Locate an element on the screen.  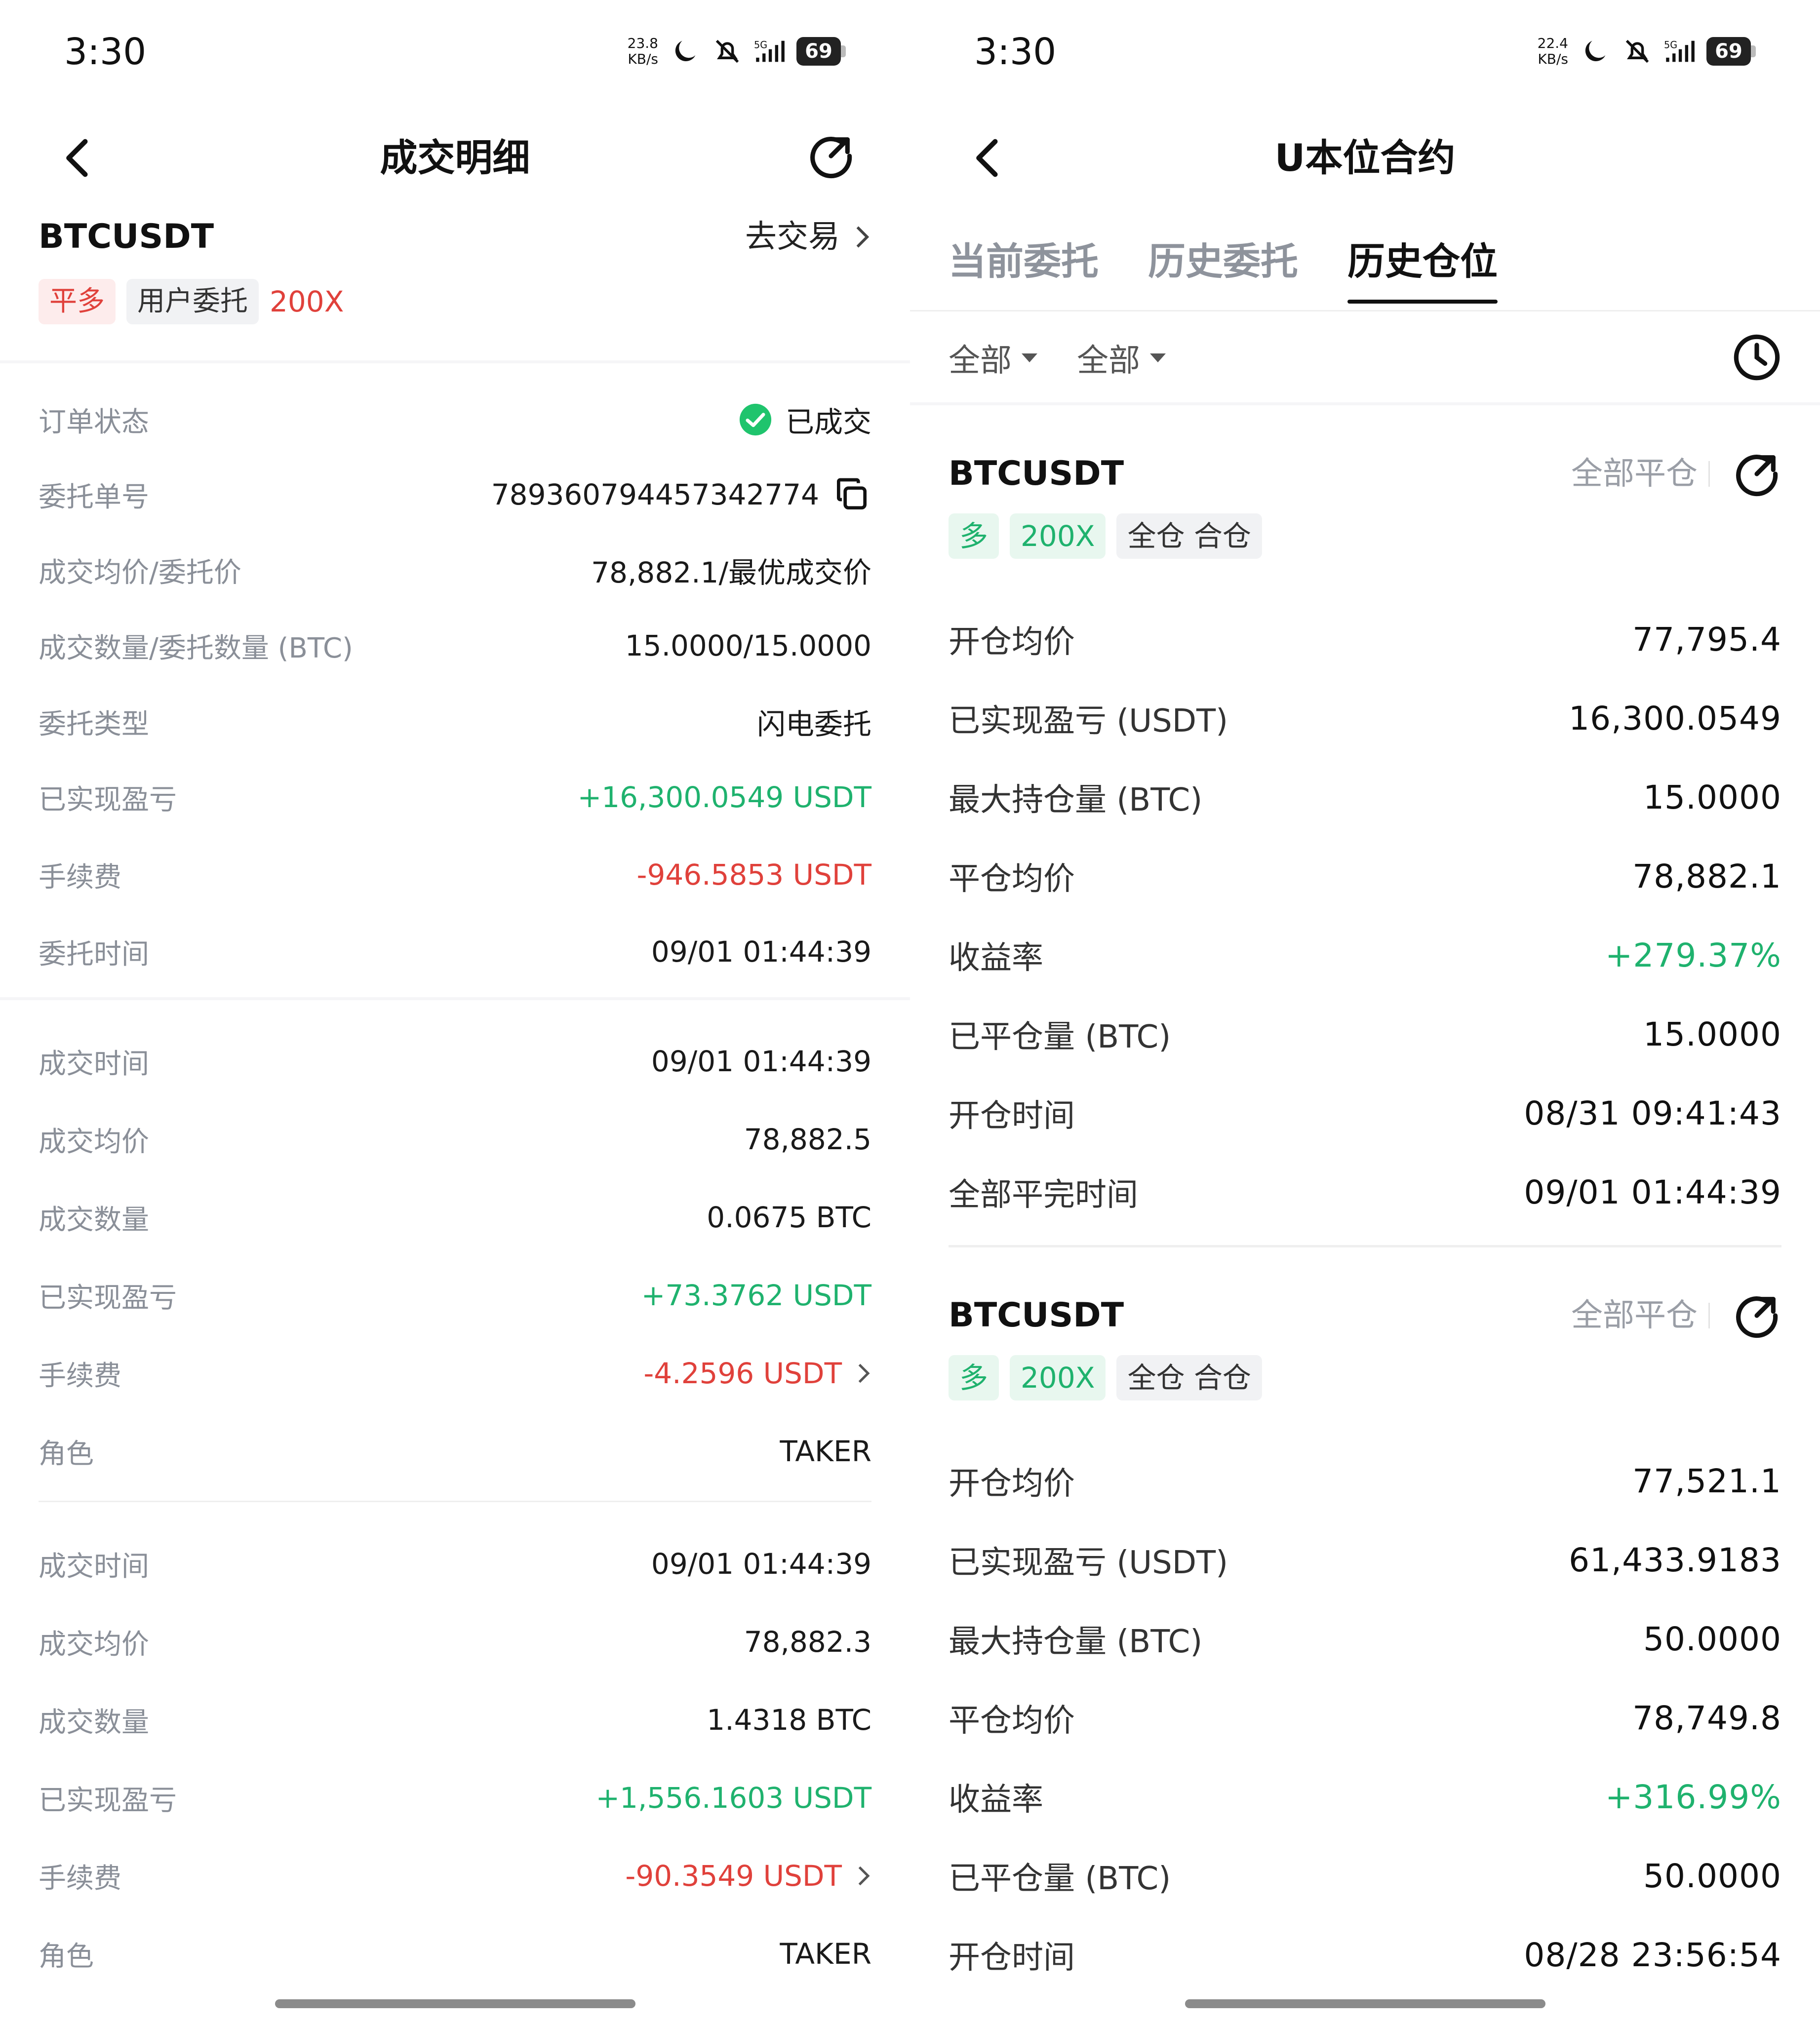
network-speed: 23.8 KB/s is located at coordinates (642, 51).